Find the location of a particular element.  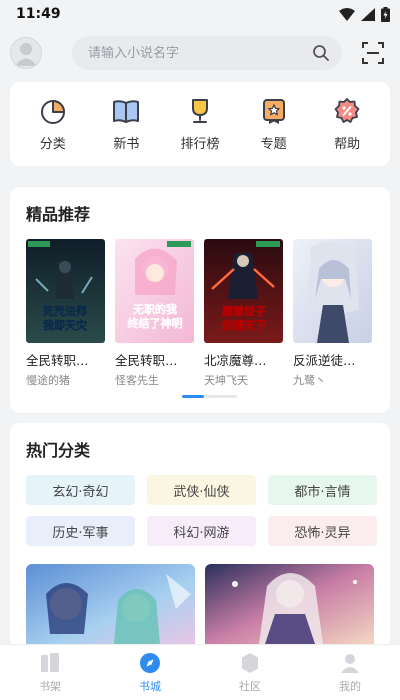

quick-link-label: 排行榜 is located at coordinates (200, 144).